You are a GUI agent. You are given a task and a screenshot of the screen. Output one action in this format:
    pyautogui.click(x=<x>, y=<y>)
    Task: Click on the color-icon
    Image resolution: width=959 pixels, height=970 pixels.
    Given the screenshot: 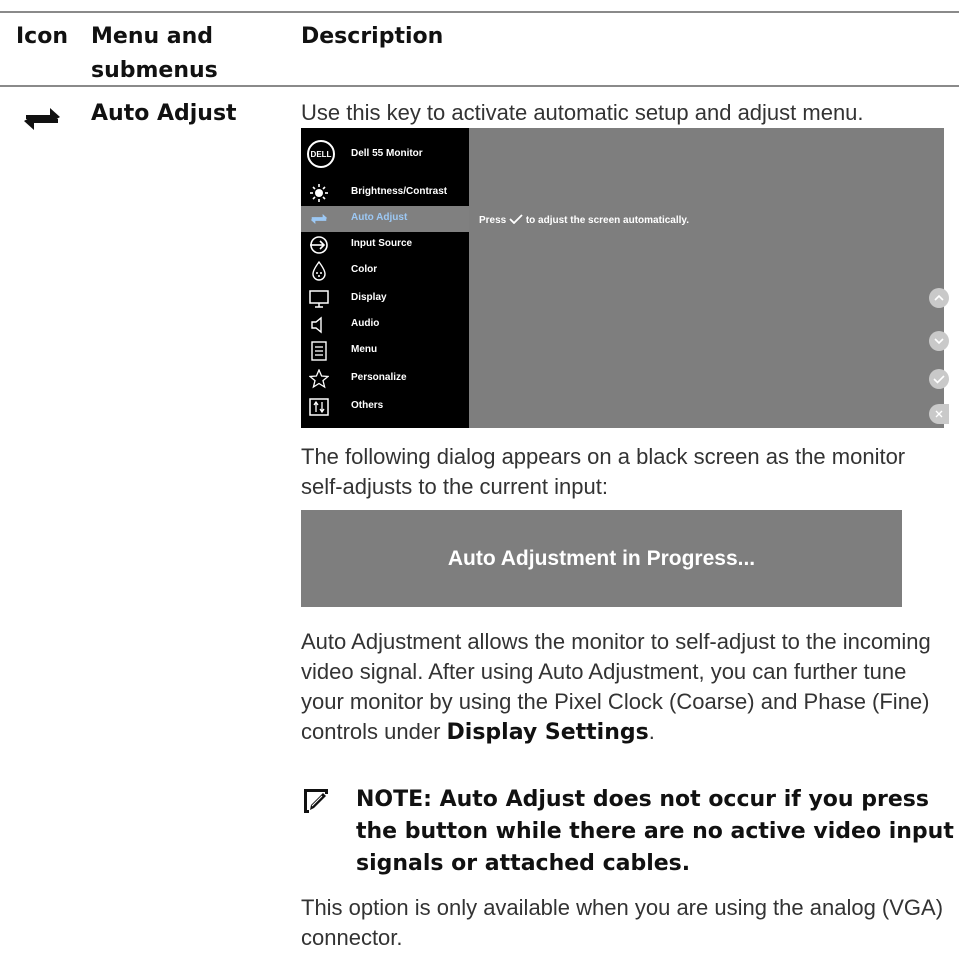 What is the action you would take?
    pyautogui.click(x=319, y=271)
    